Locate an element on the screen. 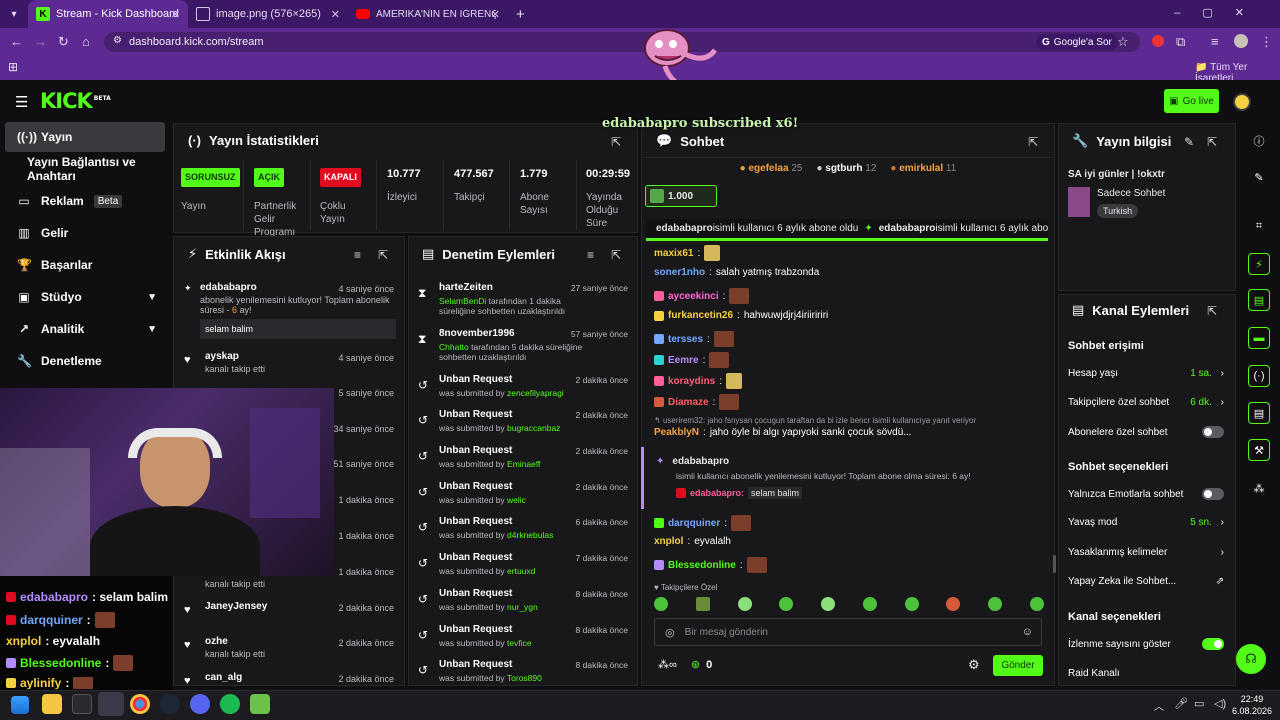  mod-action-user: SelamBenDi is located at coordinates (462, 301).